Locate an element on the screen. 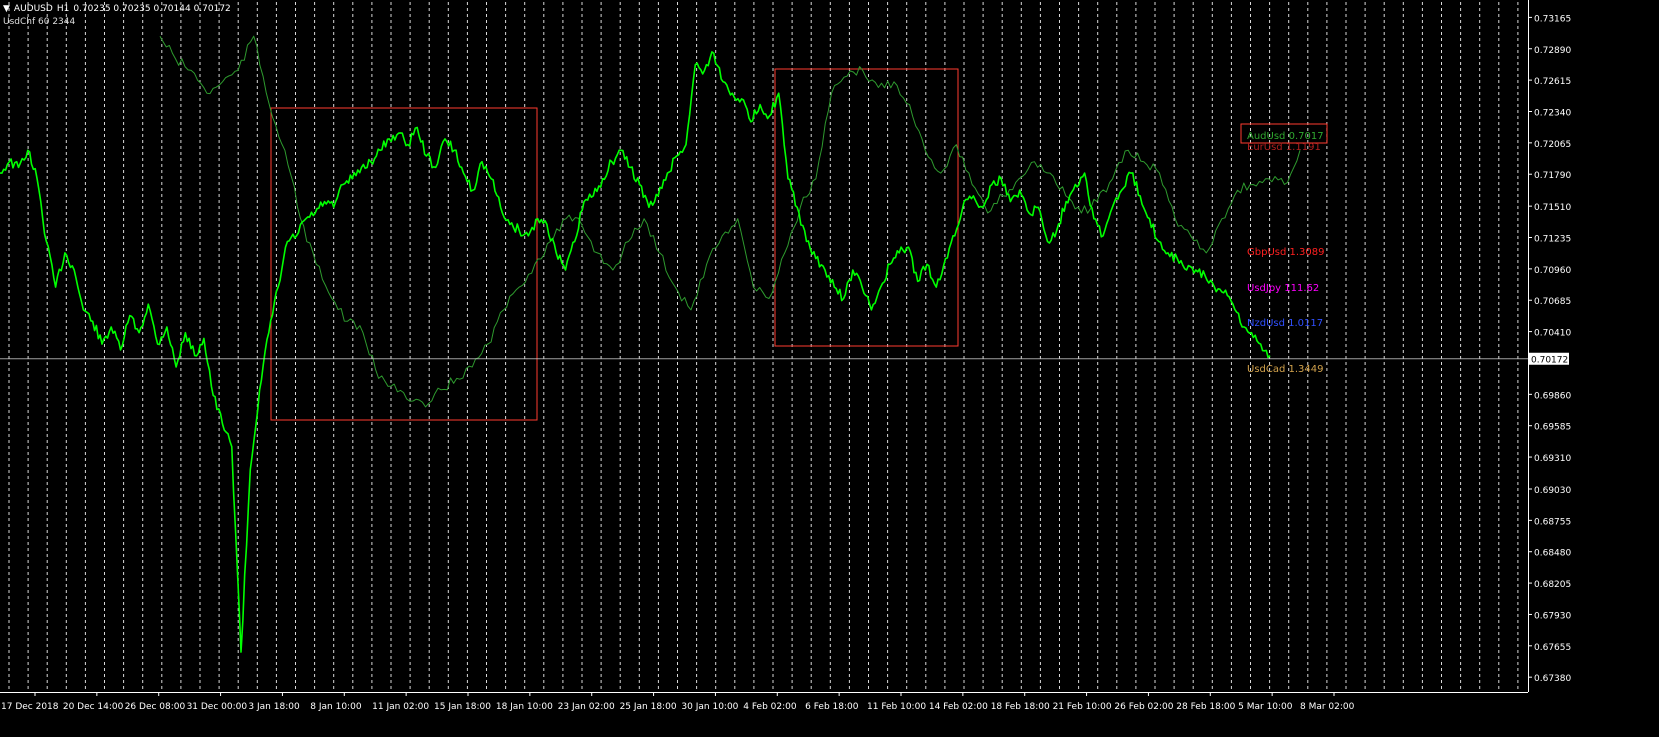 The width and height of the screenshot is (1659, 737). pair-label: NzdUsd 1.0117 is located at coordinates (1285, 323).